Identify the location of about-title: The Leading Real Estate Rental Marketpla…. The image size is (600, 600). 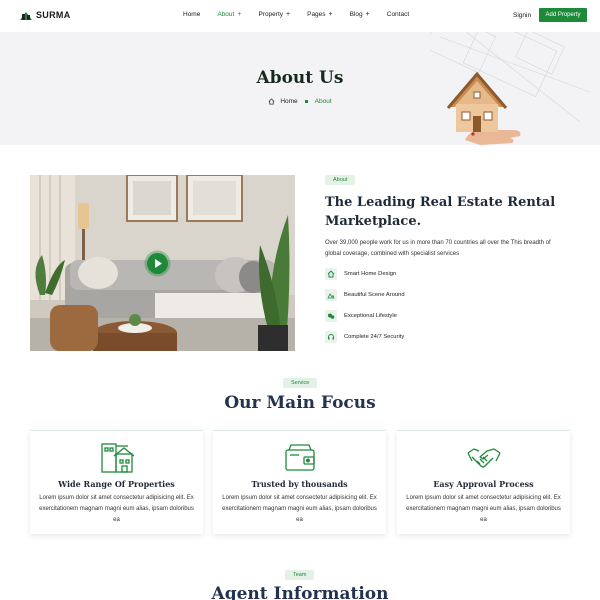
(440, 212).